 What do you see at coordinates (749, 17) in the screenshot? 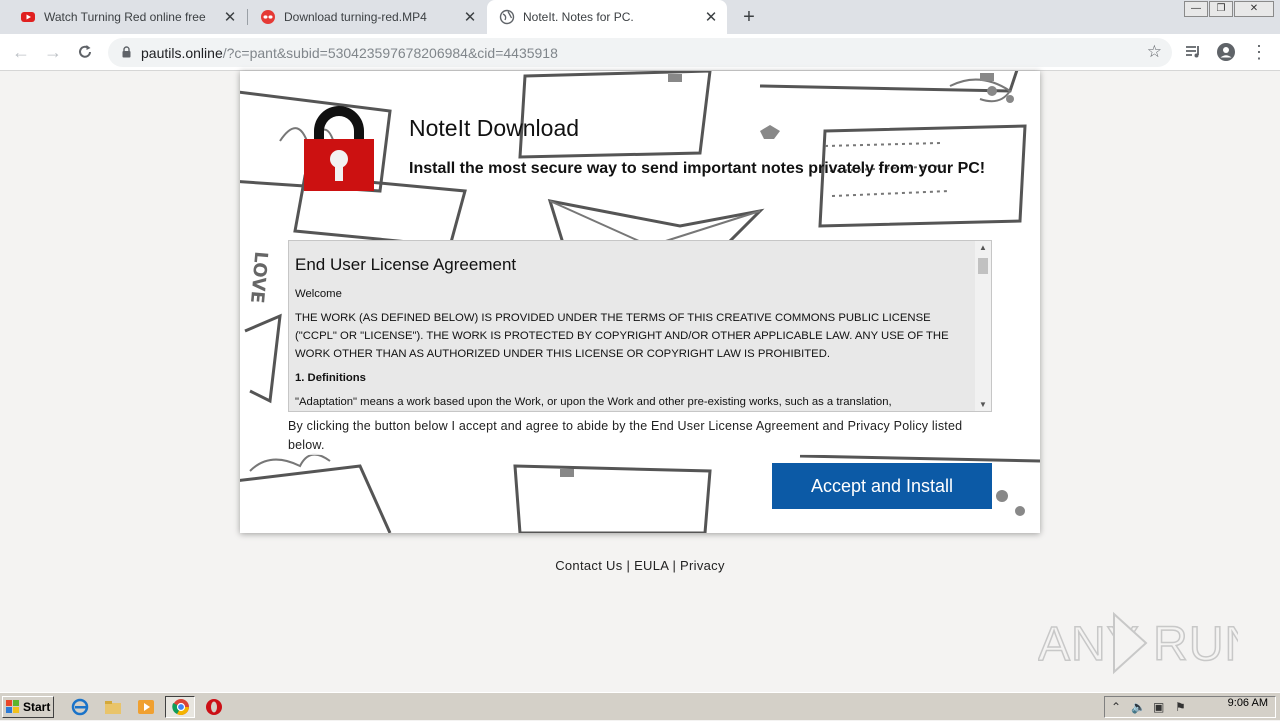
I see `new-tab-button: +` at bounding box center [749, 17].